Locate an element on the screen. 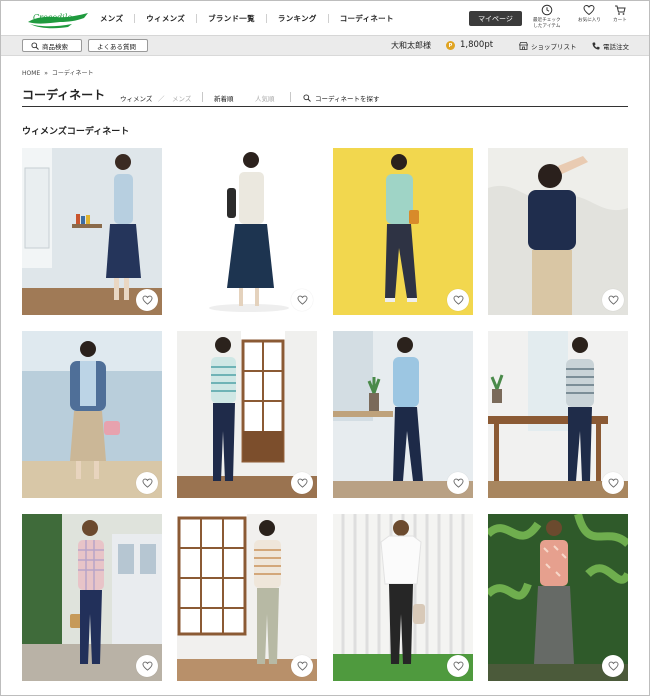  favorites-label: お気に入り is located at coordinates (589, 20).